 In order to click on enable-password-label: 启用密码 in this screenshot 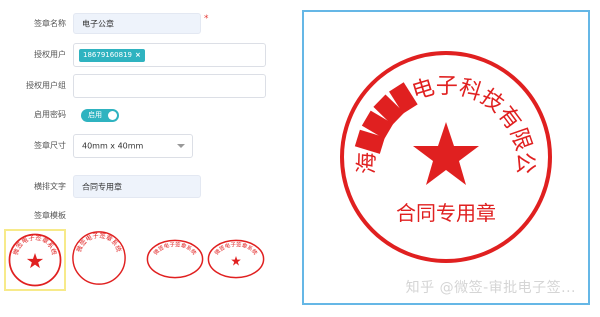, I will do `click(50, 114)`.